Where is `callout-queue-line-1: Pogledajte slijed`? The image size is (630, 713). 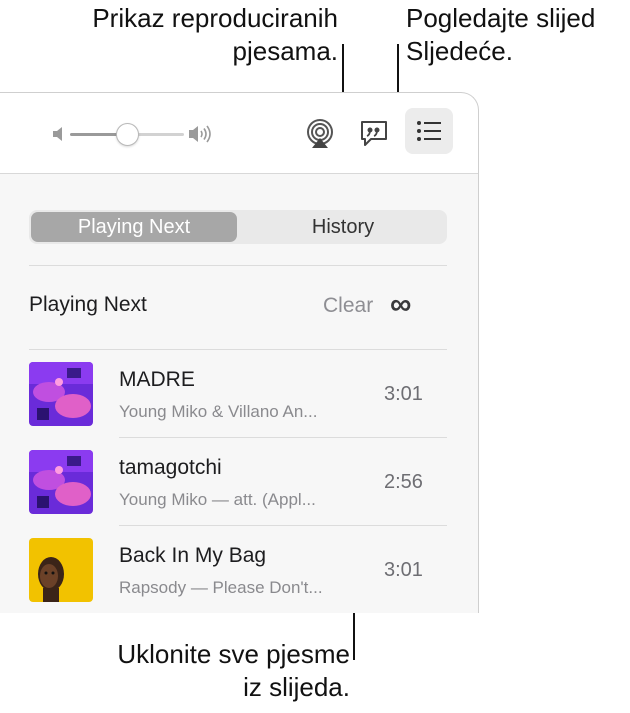
callout-queue-line-1: Pogledajte slijed is located at coordinates (501, 18).